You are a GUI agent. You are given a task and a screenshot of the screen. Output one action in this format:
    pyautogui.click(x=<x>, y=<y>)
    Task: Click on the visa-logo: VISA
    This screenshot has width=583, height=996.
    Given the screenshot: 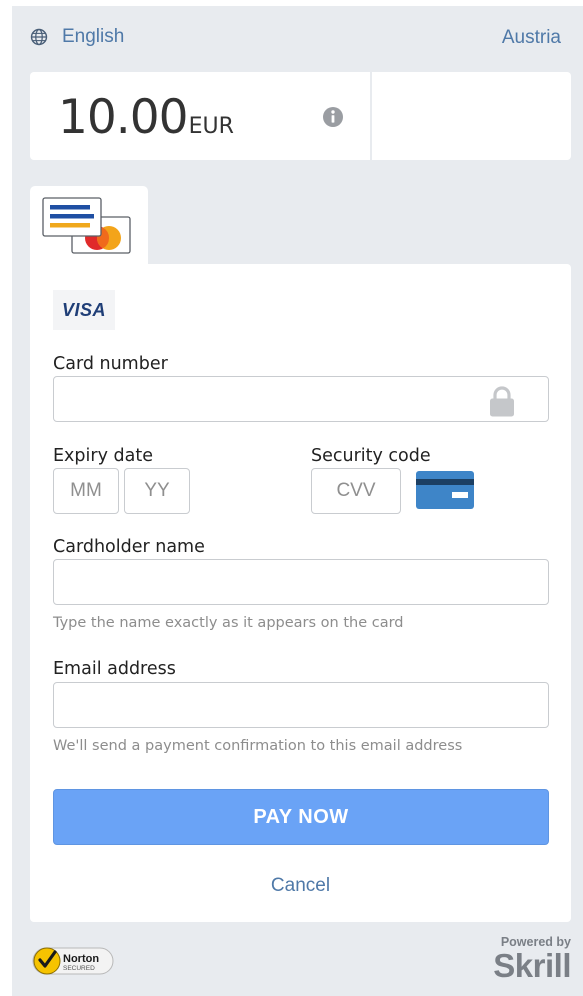 What is the action you would take?
    pyautogui.click(x=84, y=310)
    